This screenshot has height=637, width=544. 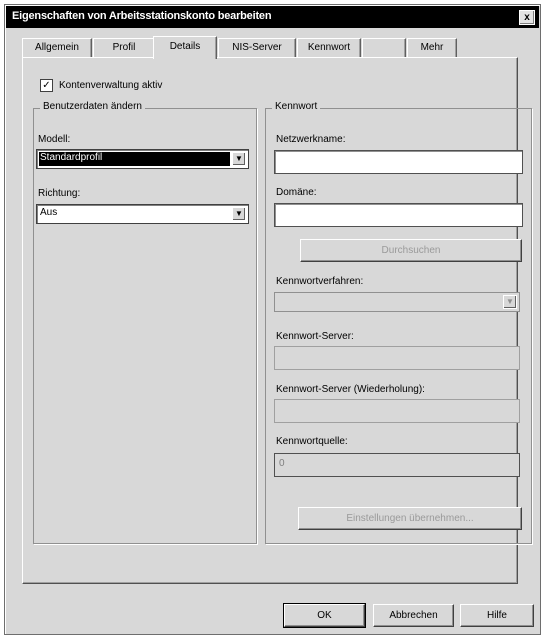 I want to click on tab-details: Details, so click(x=185, y=47).